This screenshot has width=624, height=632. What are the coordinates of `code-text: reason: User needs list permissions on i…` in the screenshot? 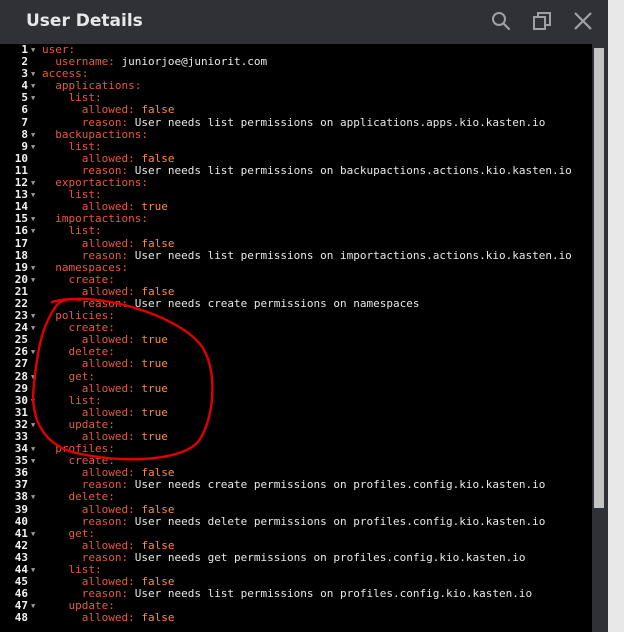 It's located at (326, 255).